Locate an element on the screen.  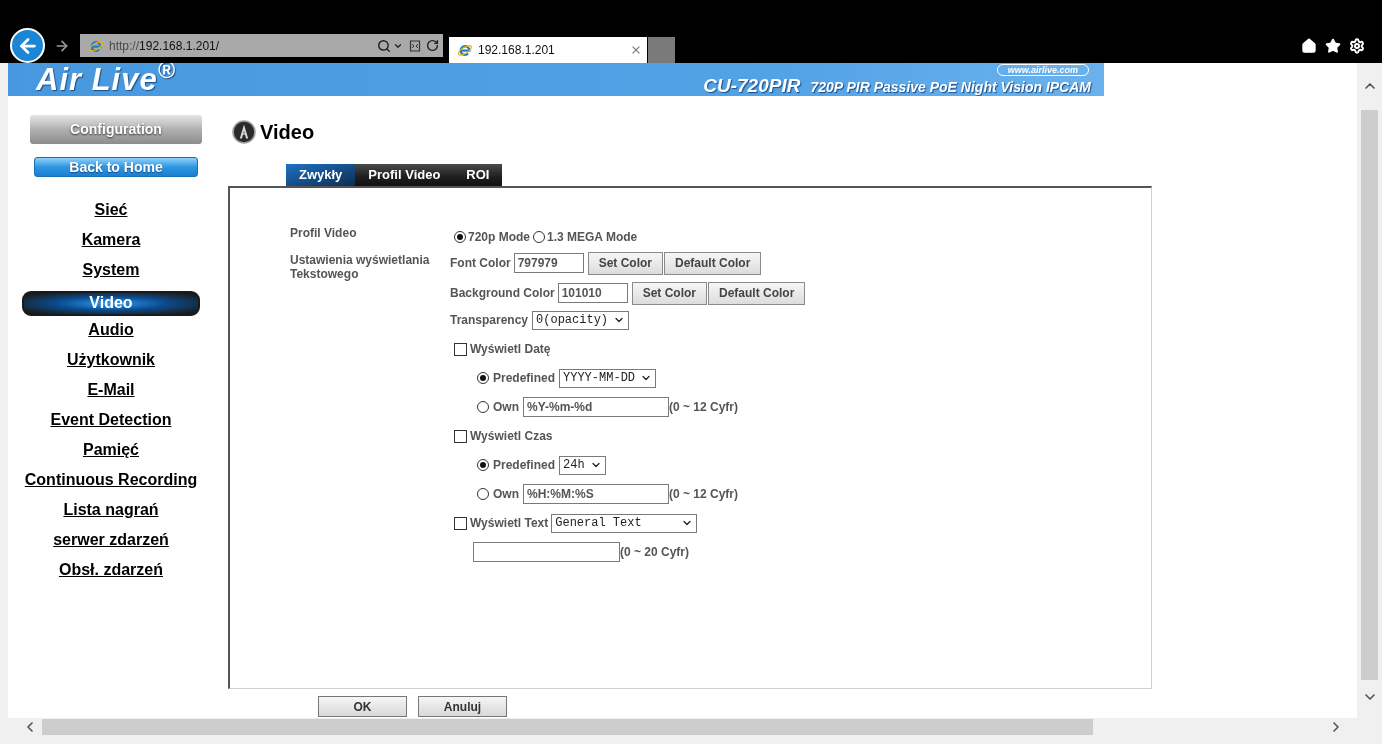
page-title: Video is located at coordinates (287, 132).